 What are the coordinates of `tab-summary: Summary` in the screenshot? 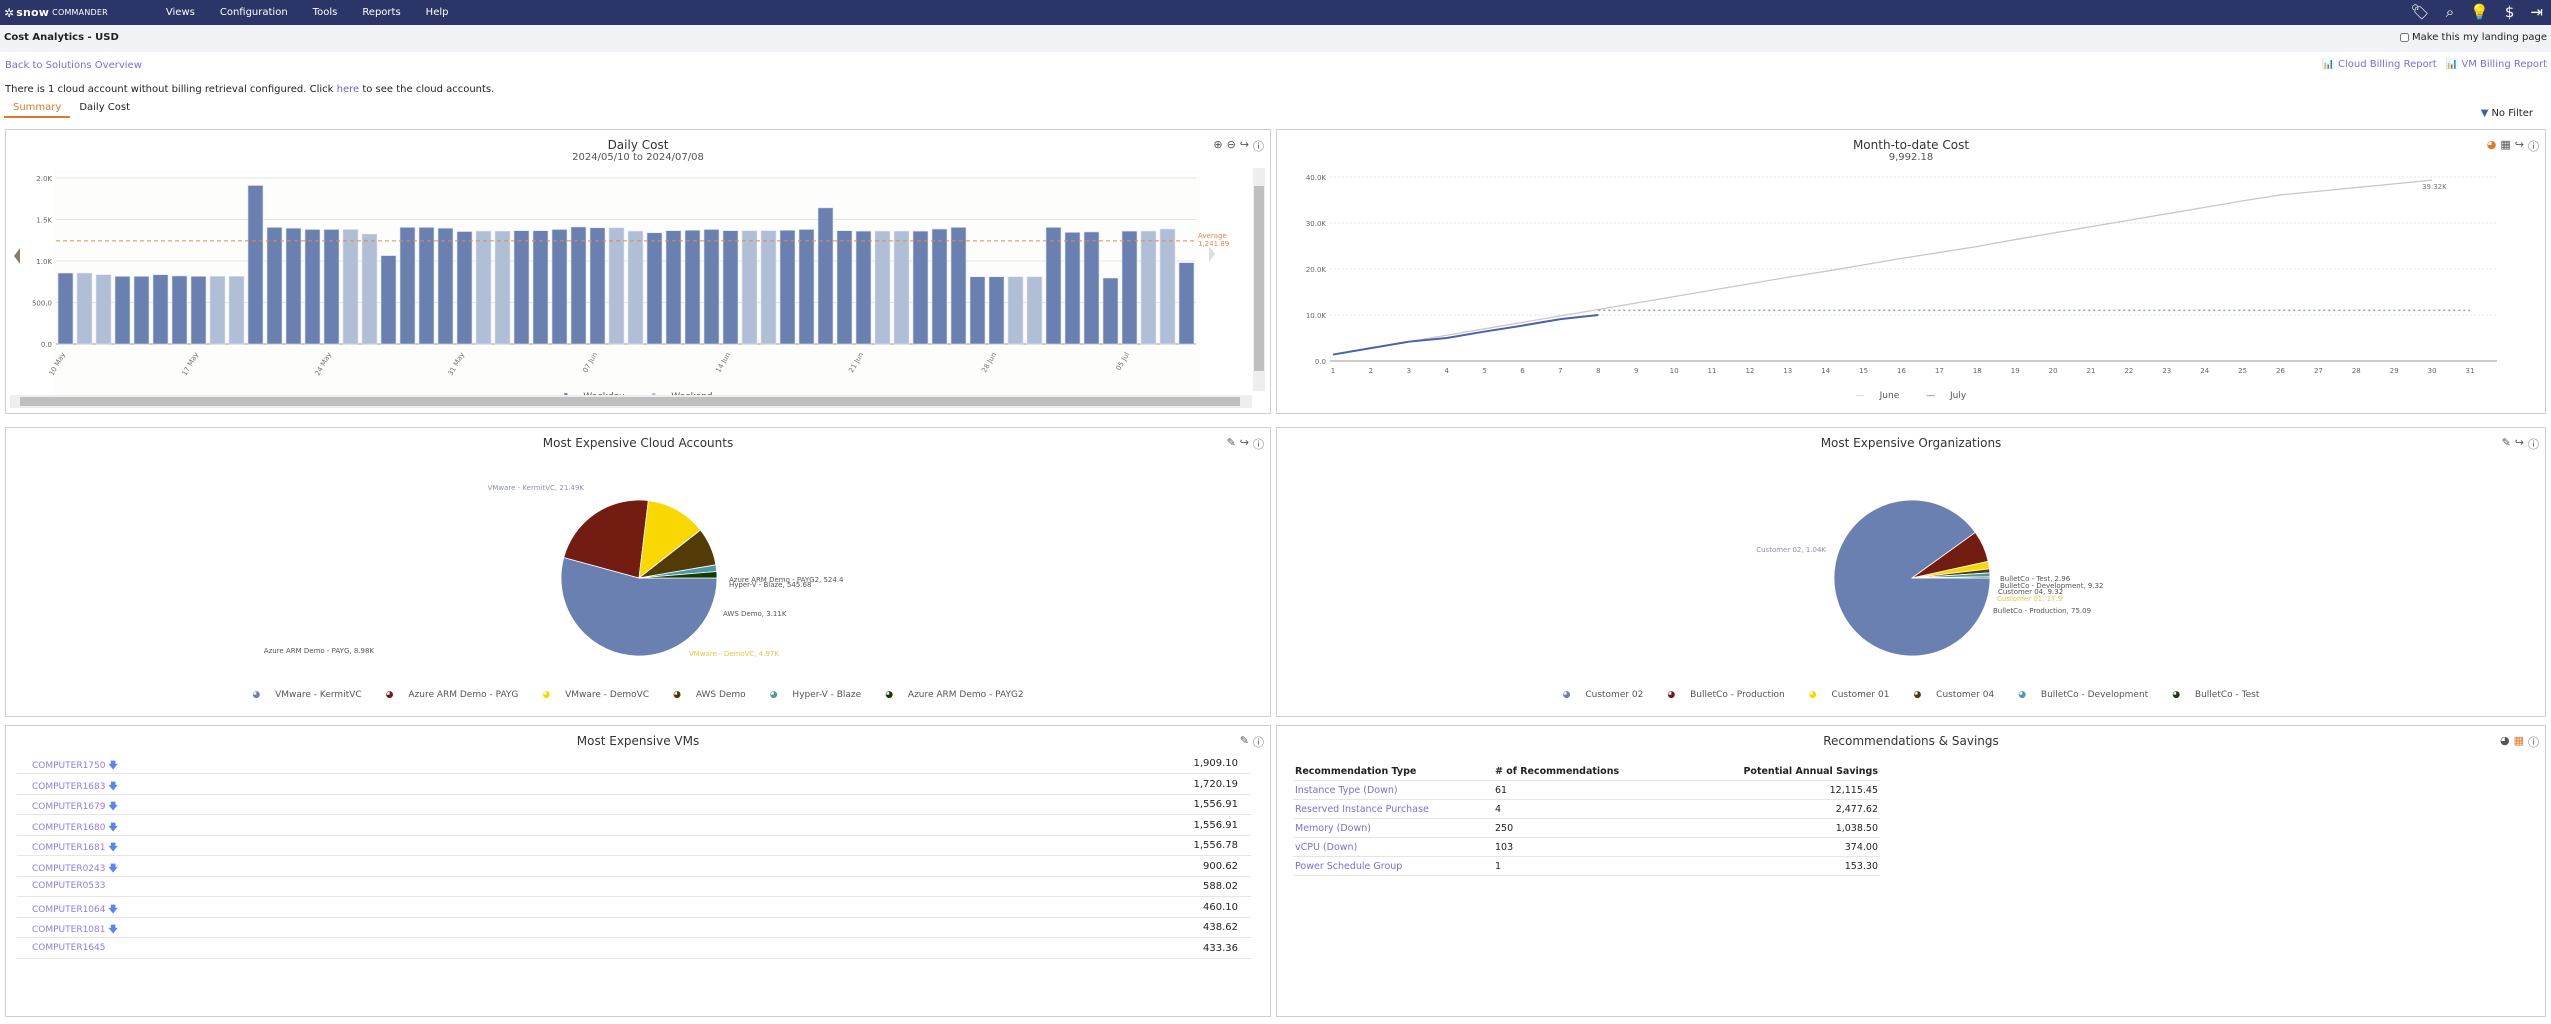 It's located at (37, 109).